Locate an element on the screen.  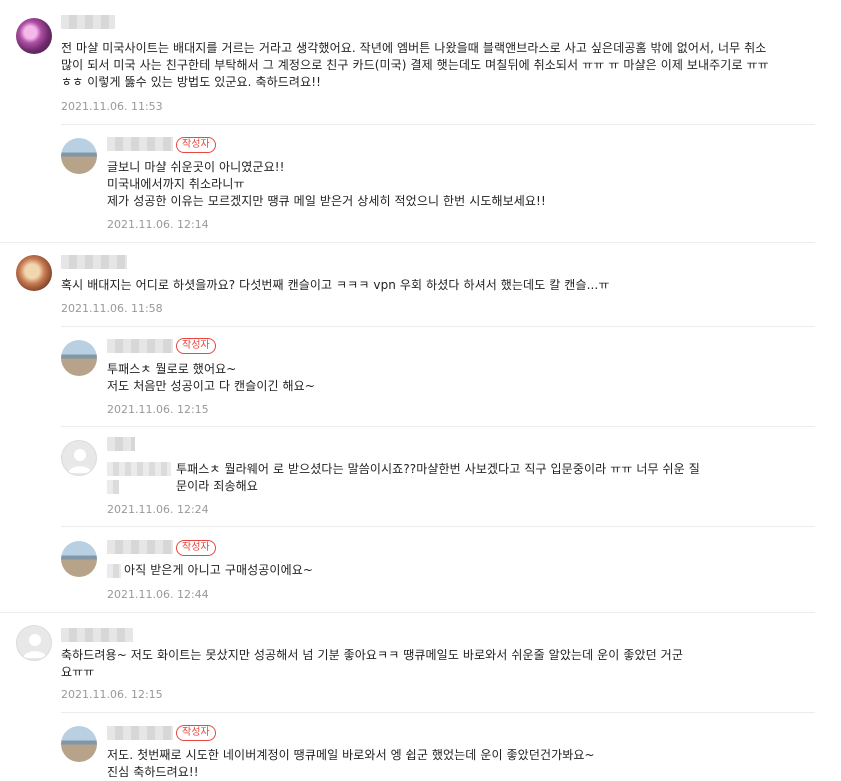
comment-date: 2021.11.06. 11:58 is located at coordinates (112, 308).